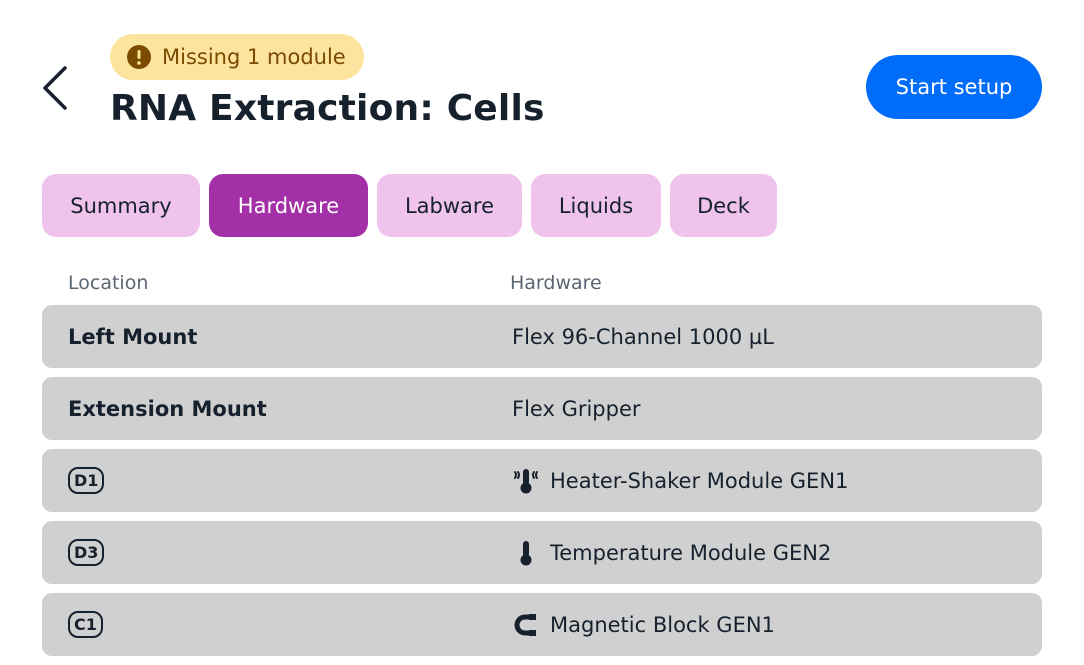 This screenshot has height=665, width=1084. Describe the element at coordinates (133, 336) in the screenshot. I see `row-location: Left Mount` at that location.